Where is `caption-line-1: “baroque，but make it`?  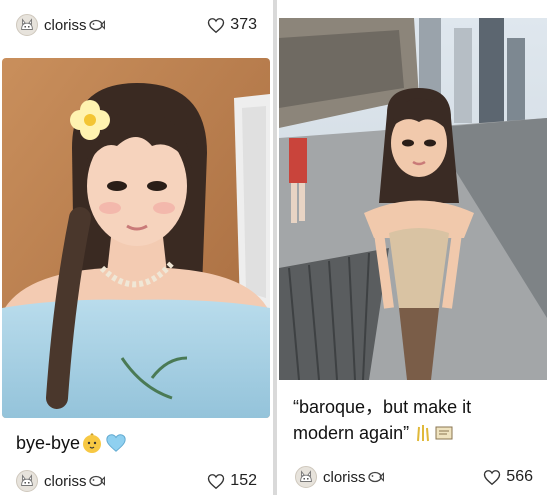 caption-line-1: “baroque，but make it is located at coordinates (382, 407).